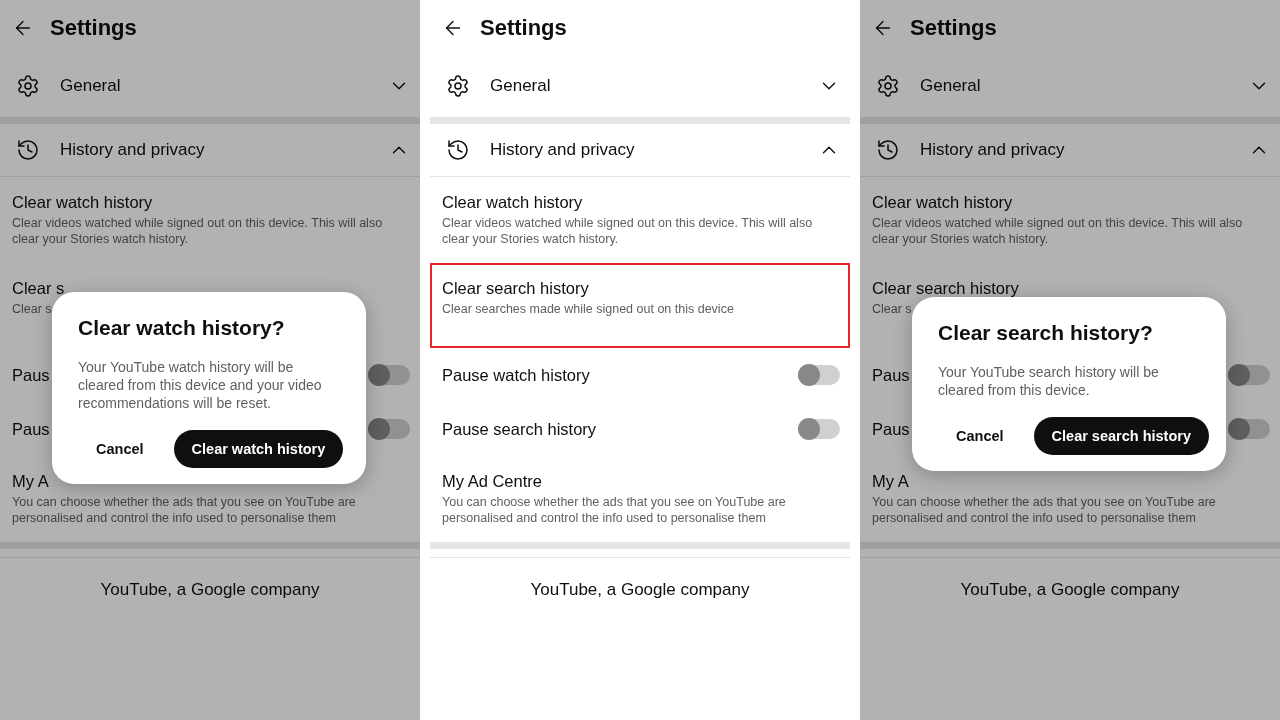 This screenshot has width=1280, height=720. What do you see at coordinates (519, 429) in the screenshot?
I see `setting-title: Pause search history` at bounding box center [519, 429].